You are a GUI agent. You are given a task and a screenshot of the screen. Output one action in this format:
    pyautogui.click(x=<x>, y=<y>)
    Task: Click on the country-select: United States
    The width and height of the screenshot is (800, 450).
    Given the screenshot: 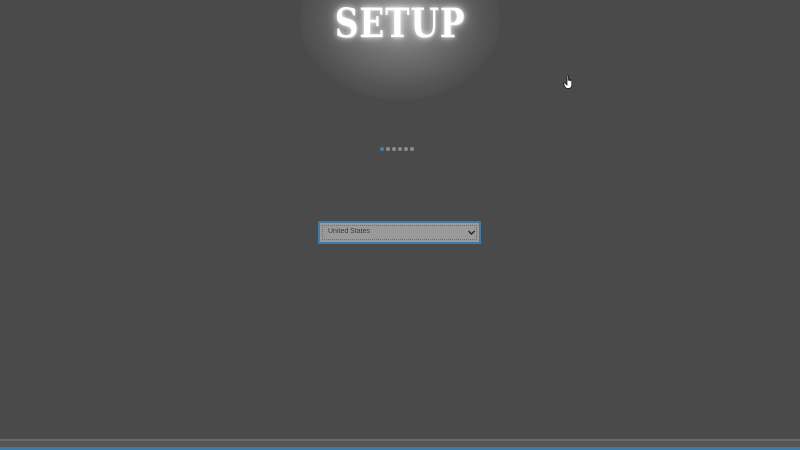 What is the action you would take?
    pyautogui.click(x=399, y=232)
    